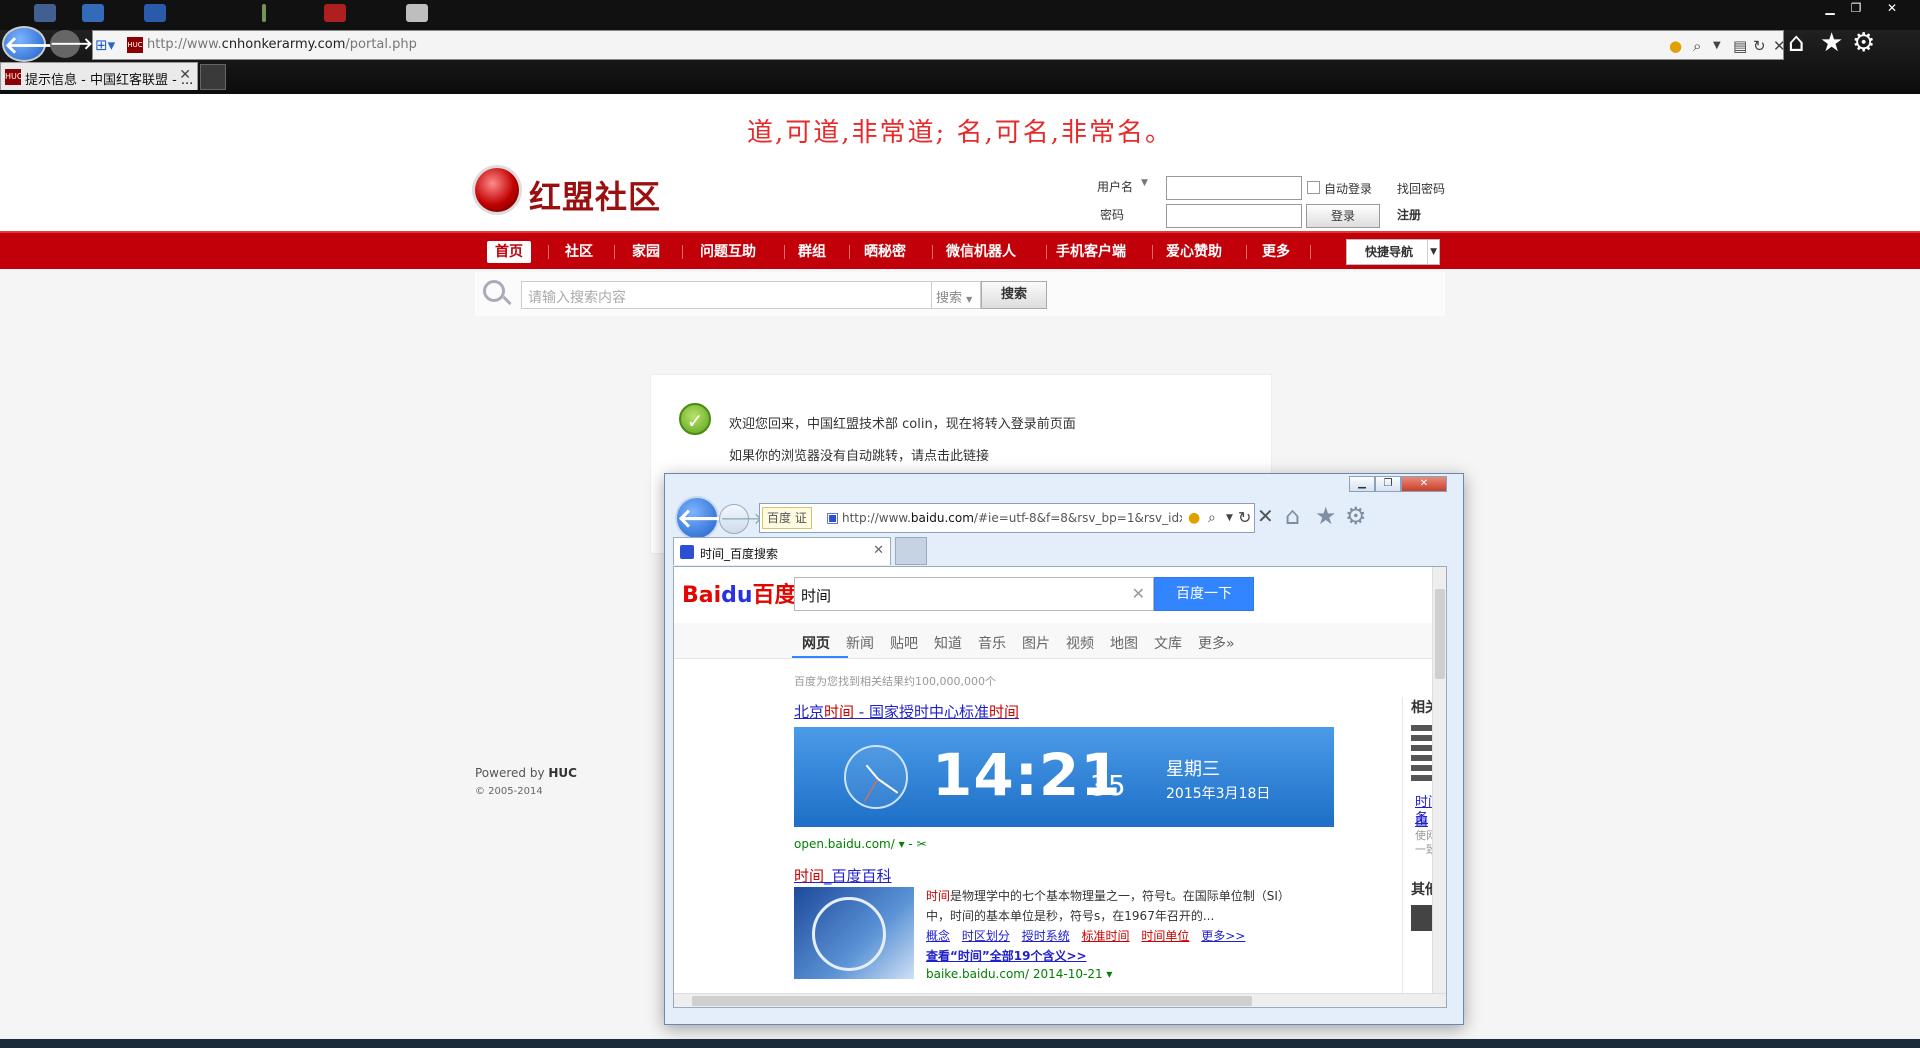 Image resolution: width=1920 pixels, height=1048 pixels. Describe the element at coordinates (782, 551) in the screenshot. I see `popup-tab: 时间_百度搜索 ✕` at that location.